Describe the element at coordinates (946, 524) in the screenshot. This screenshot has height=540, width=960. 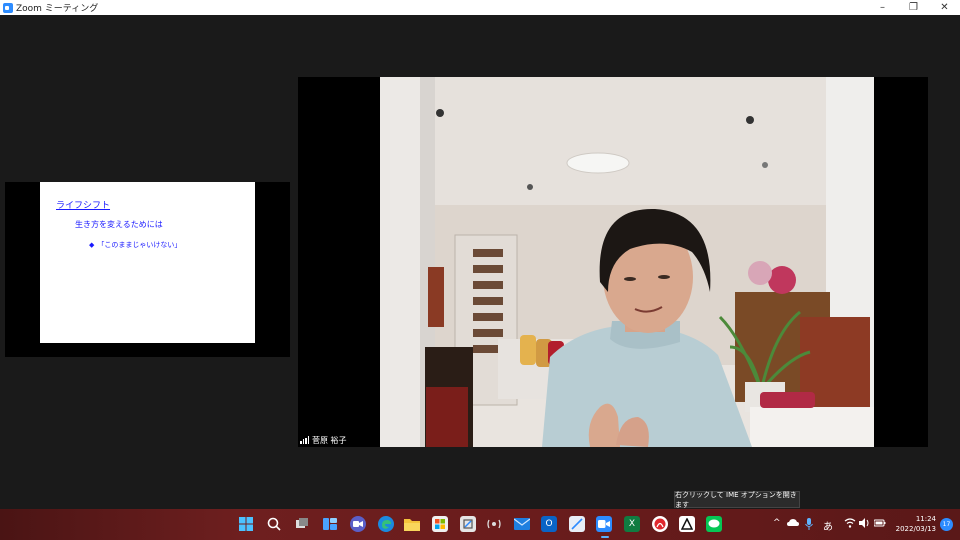
I see `notification-badge: 17` at that location.